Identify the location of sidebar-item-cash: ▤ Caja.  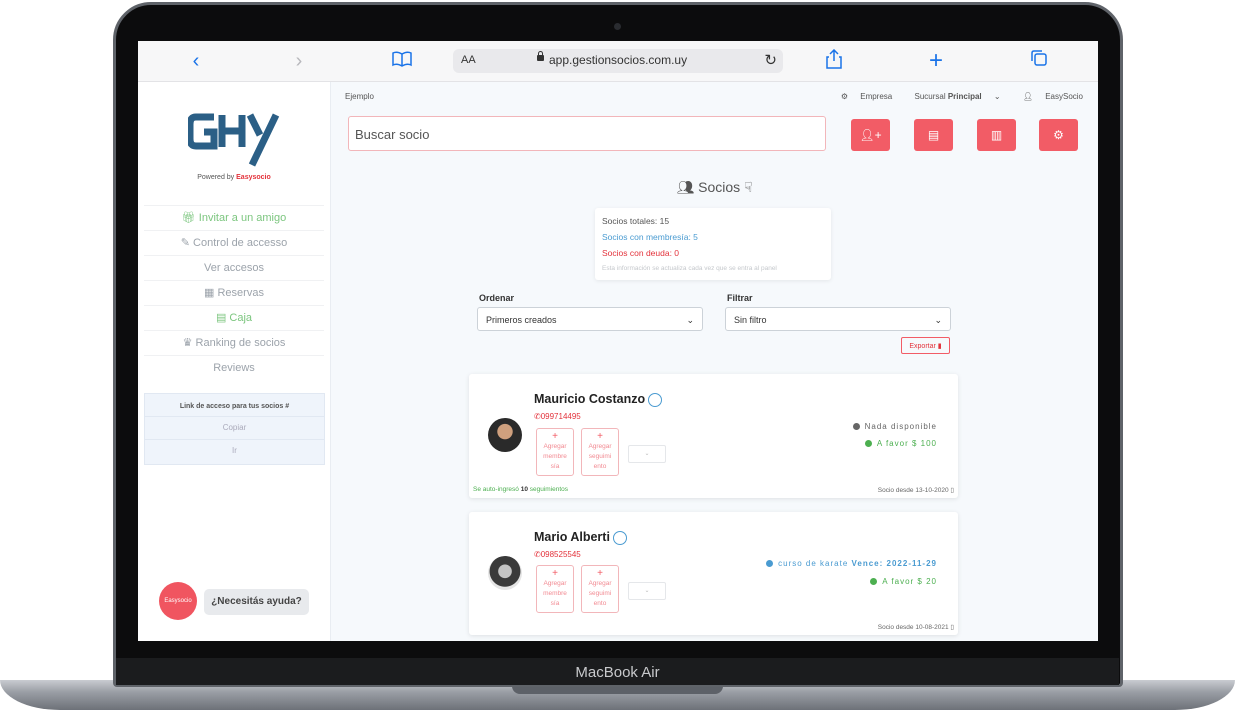
(234, 317).